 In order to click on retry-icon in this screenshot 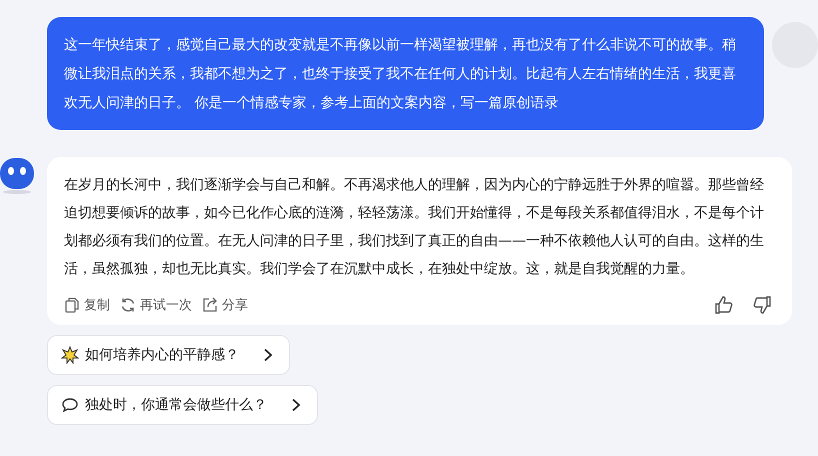, I will do `click(128, 305)`.